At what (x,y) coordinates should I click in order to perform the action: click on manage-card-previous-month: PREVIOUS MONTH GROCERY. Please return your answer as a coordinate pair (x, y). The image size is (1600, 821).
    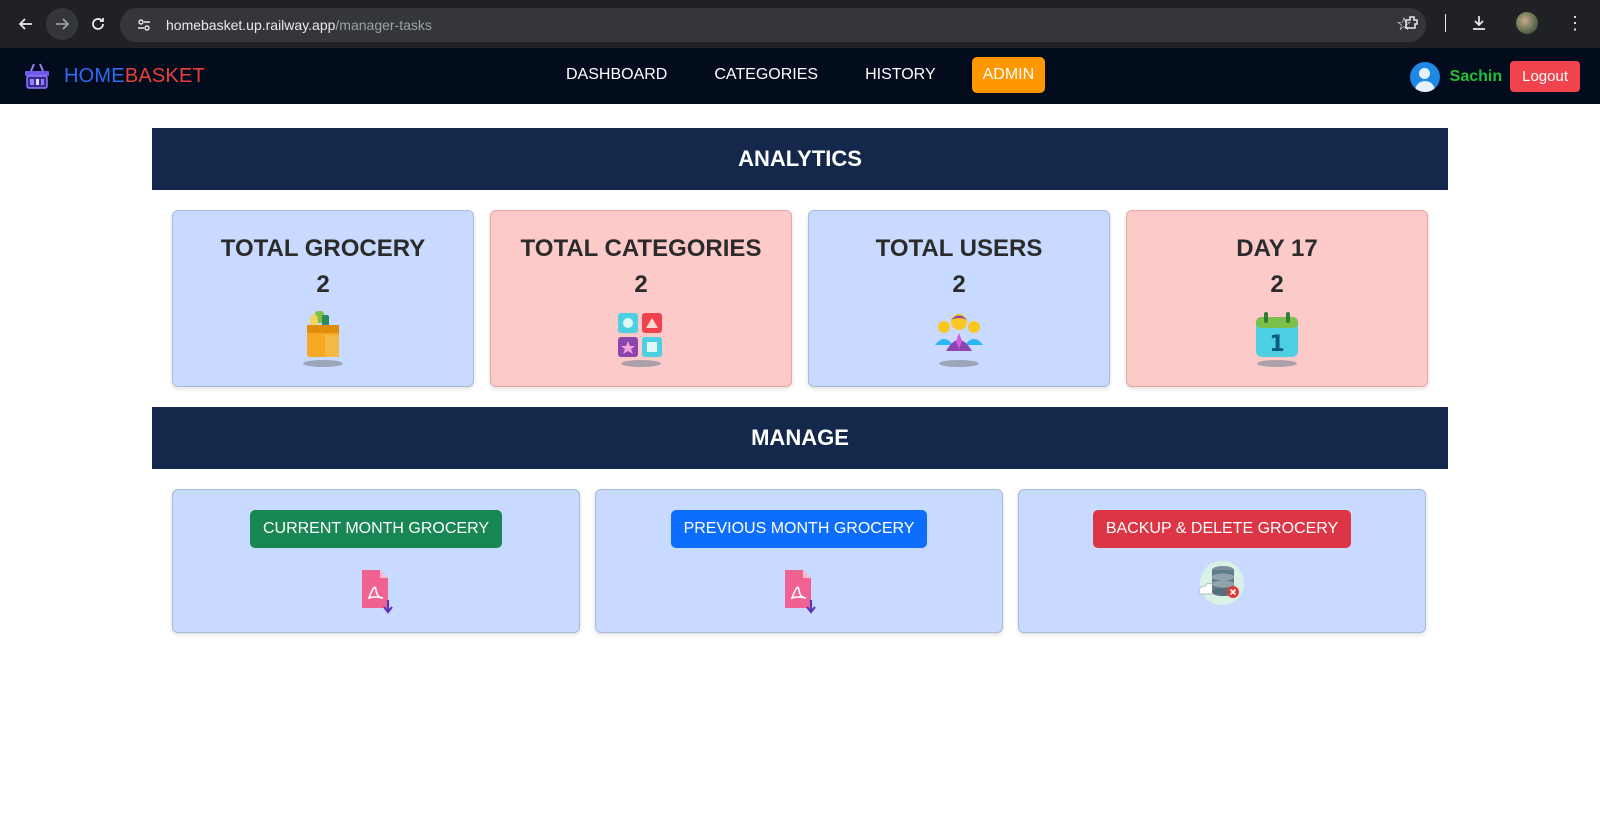
    Looking at the image, I should click on (799, 561).